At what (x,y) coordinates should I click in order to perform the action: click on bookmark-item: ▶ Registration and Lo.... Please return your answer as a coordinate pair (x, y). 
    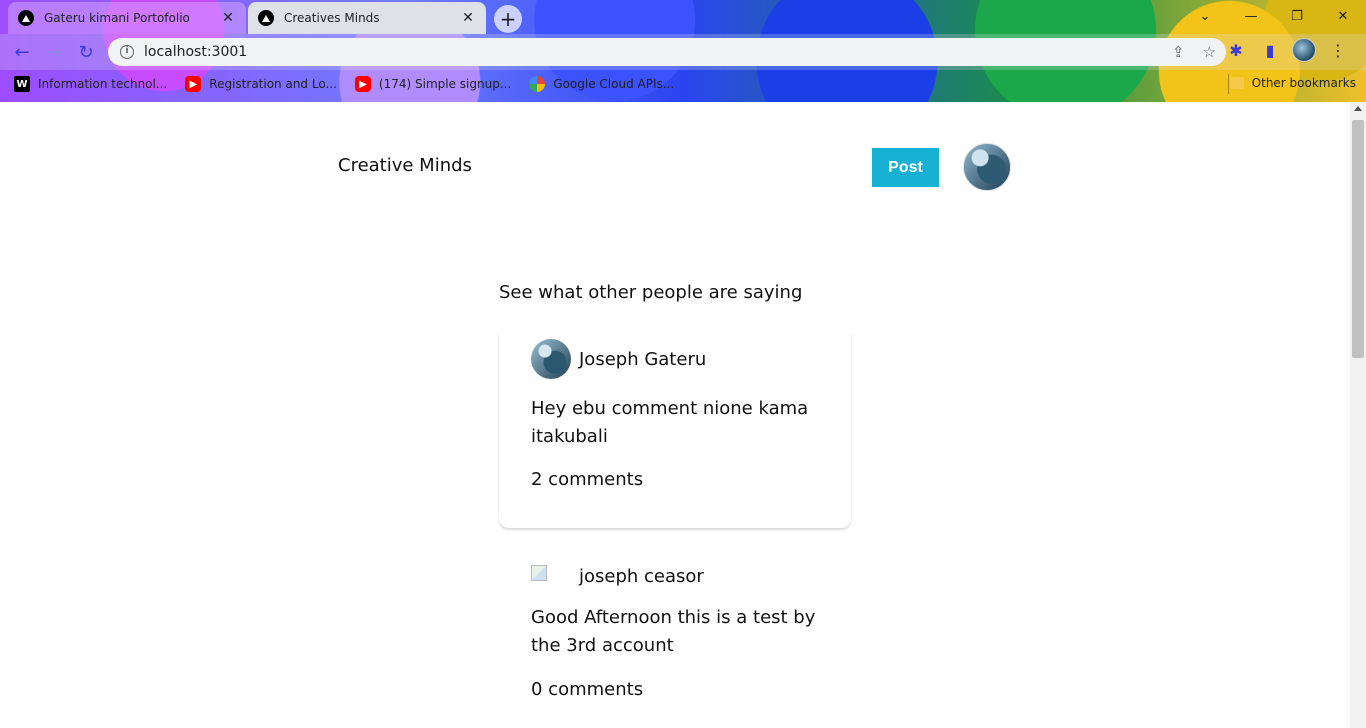
    Looking at the image, I should click on (261, 84).